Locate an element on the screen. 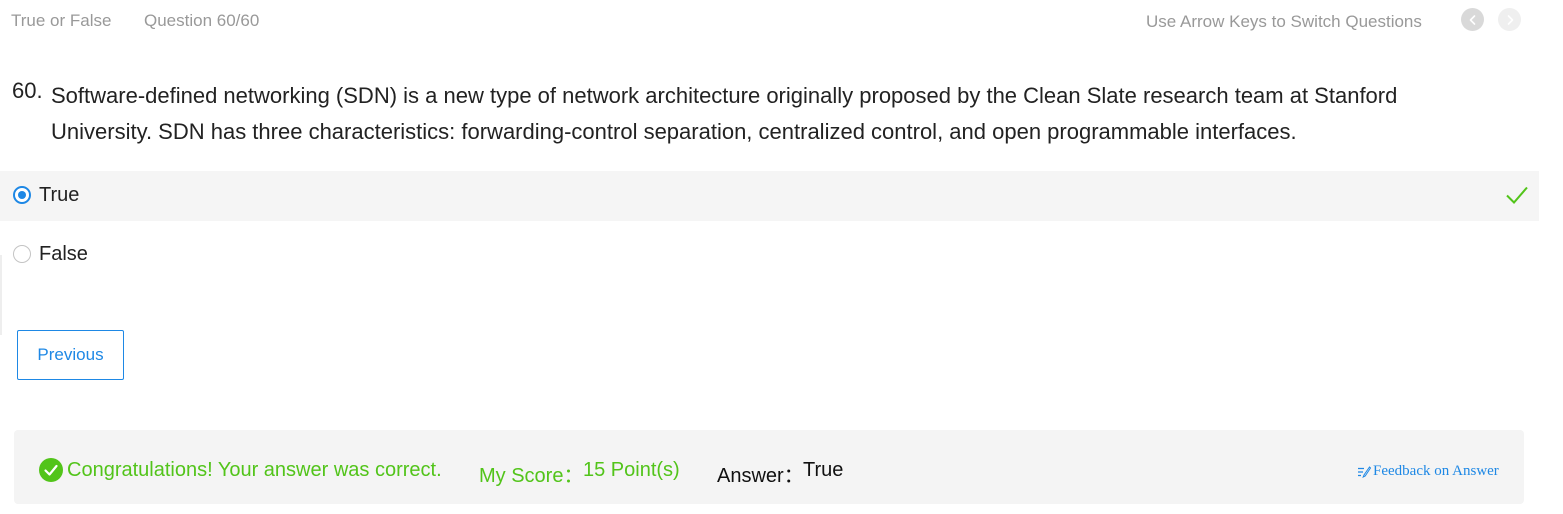 The width and height of the screenshot is (1563, 514). option-true: True is located at coordinates (769, 196).